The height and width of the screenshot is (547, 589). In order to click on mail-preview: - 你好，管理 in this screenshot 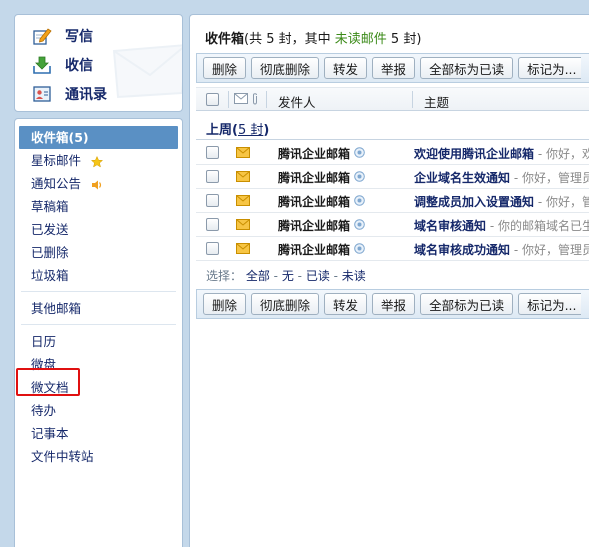, I will do `click(563, 202)`.